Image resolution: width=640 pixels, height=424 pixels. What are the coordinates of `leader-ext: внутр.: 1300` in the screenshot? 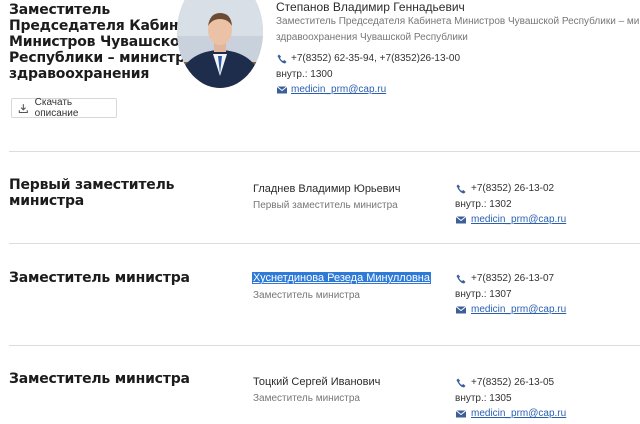 It's located at (304, 74).